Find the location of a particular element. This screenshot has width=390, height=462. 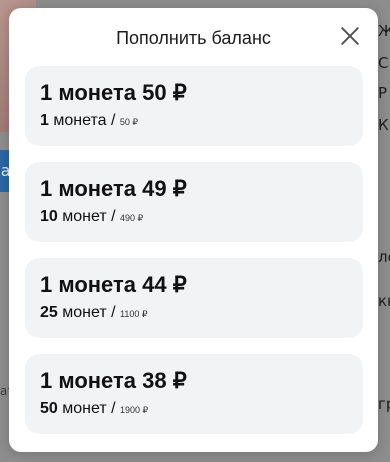

package-price: 1 монета 49 ₽ is located at coordinates (113, 188).